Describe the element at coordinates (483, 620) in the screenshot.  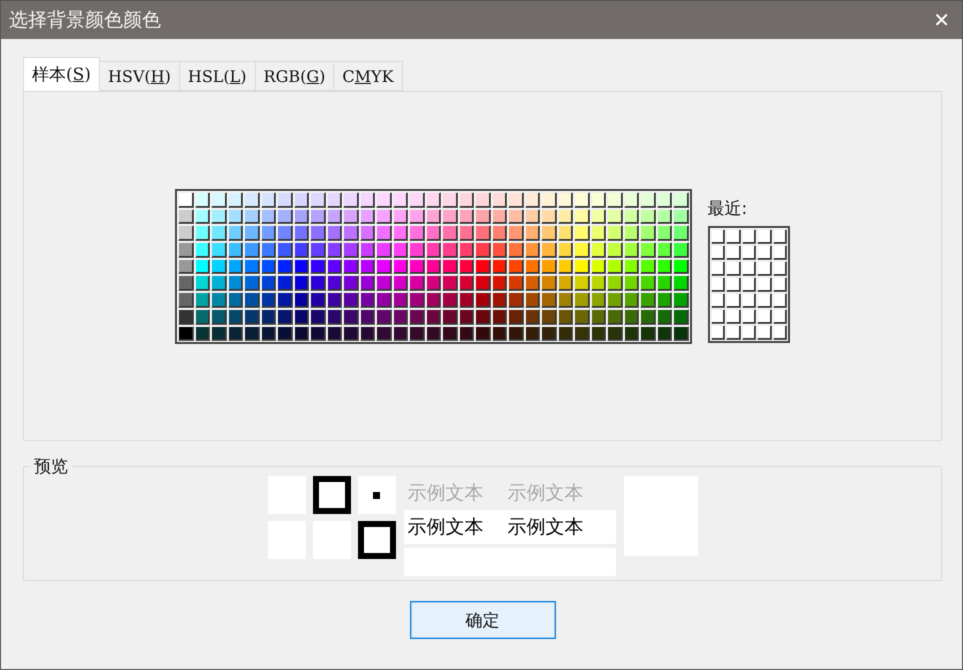
I see `ok-button: 确定` at that location.